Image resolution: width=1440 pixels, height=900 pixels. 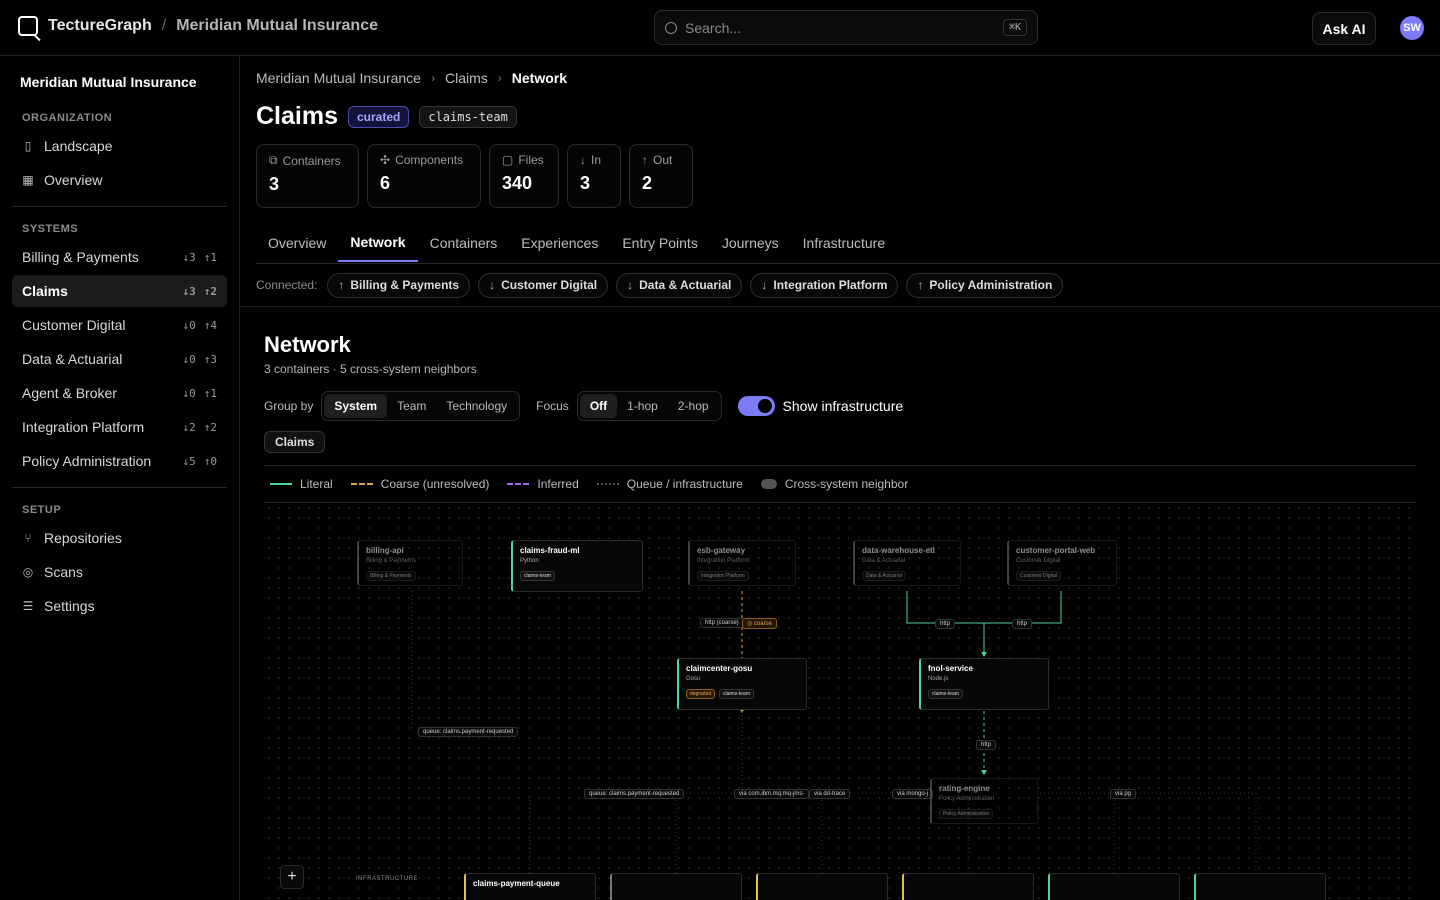 What do you see at coordinates (464, 243) in the screenshot?
I see `tab-containers: Containers` at bounding box center [464, 243].